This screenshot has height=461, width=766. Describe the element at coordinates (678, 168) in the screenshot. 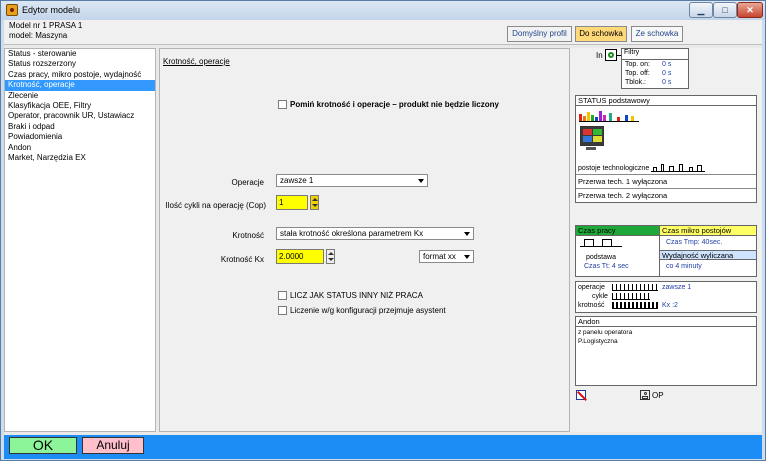

I see `tech-stops-wave-icon` at that location.